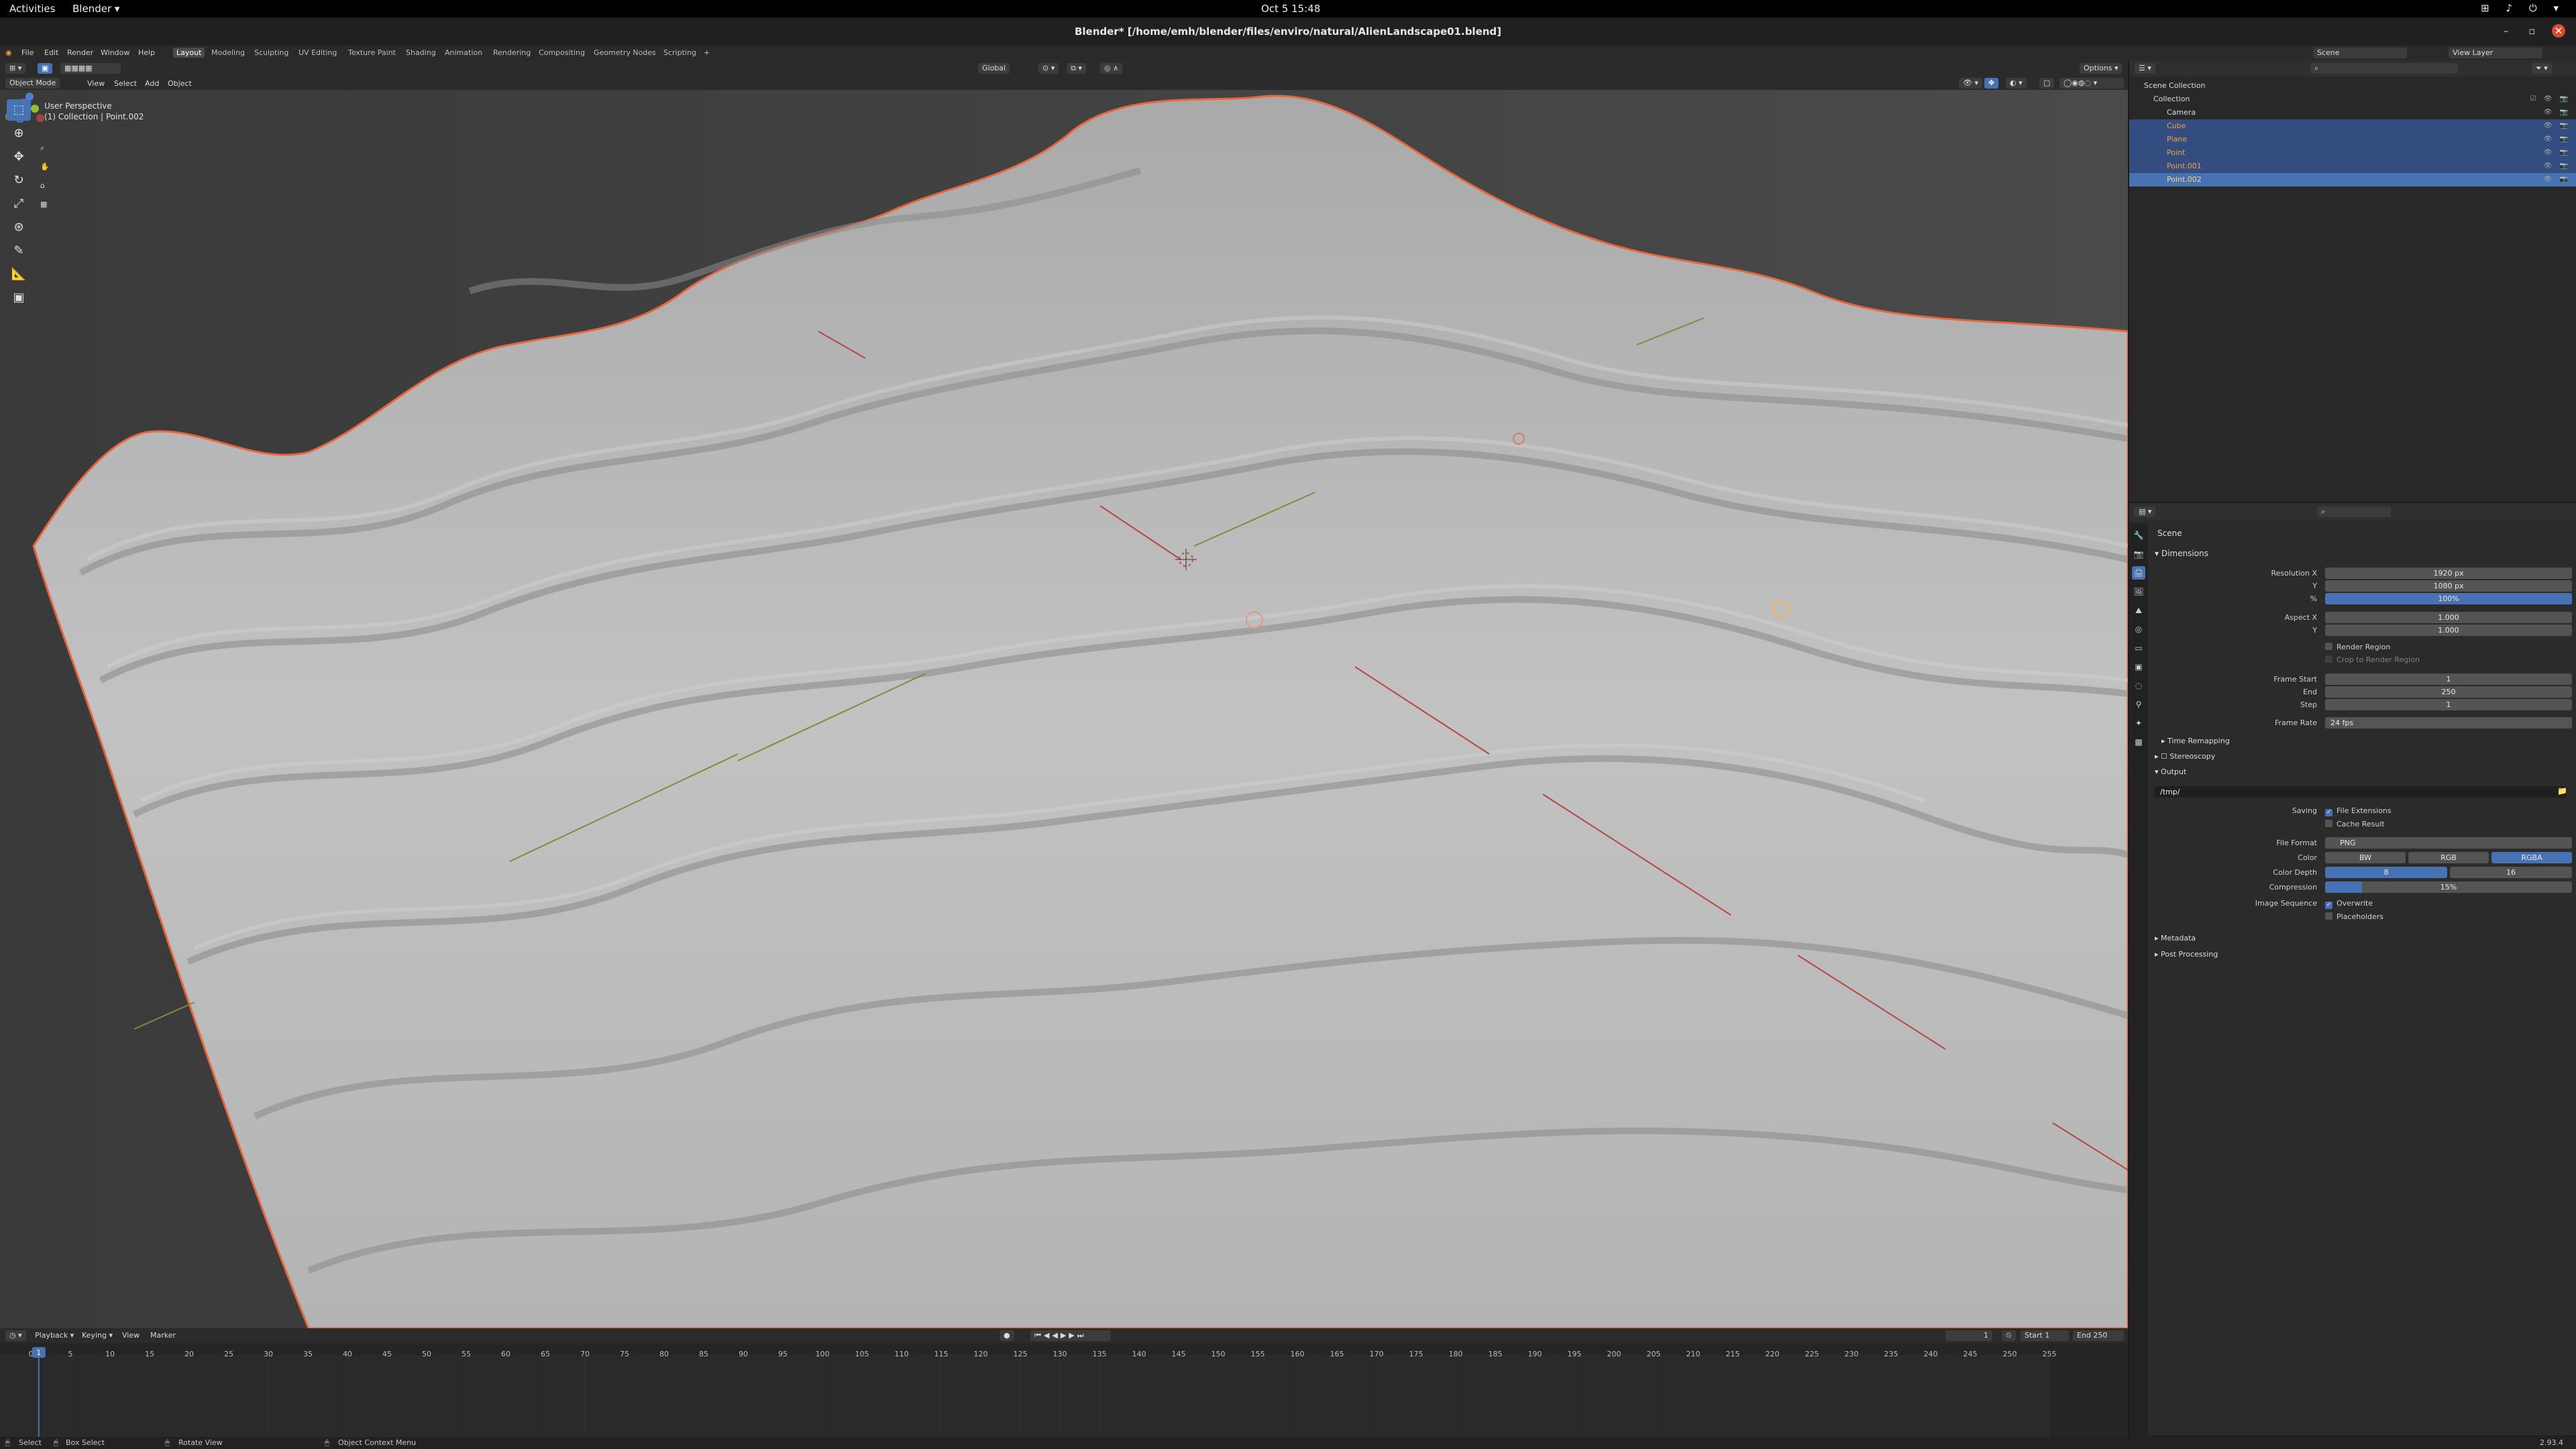  I want to click on collection-tab-icon: ▭, so click(2138, 648).